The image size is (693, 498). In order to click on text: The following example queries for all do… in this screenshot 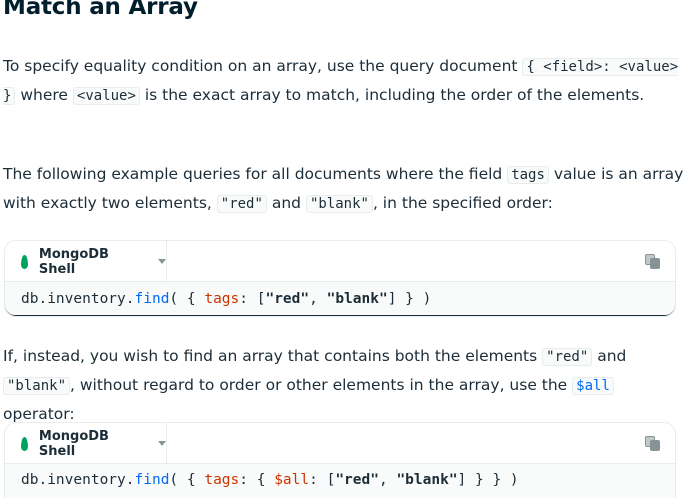, I will do `click(255, 174)`.